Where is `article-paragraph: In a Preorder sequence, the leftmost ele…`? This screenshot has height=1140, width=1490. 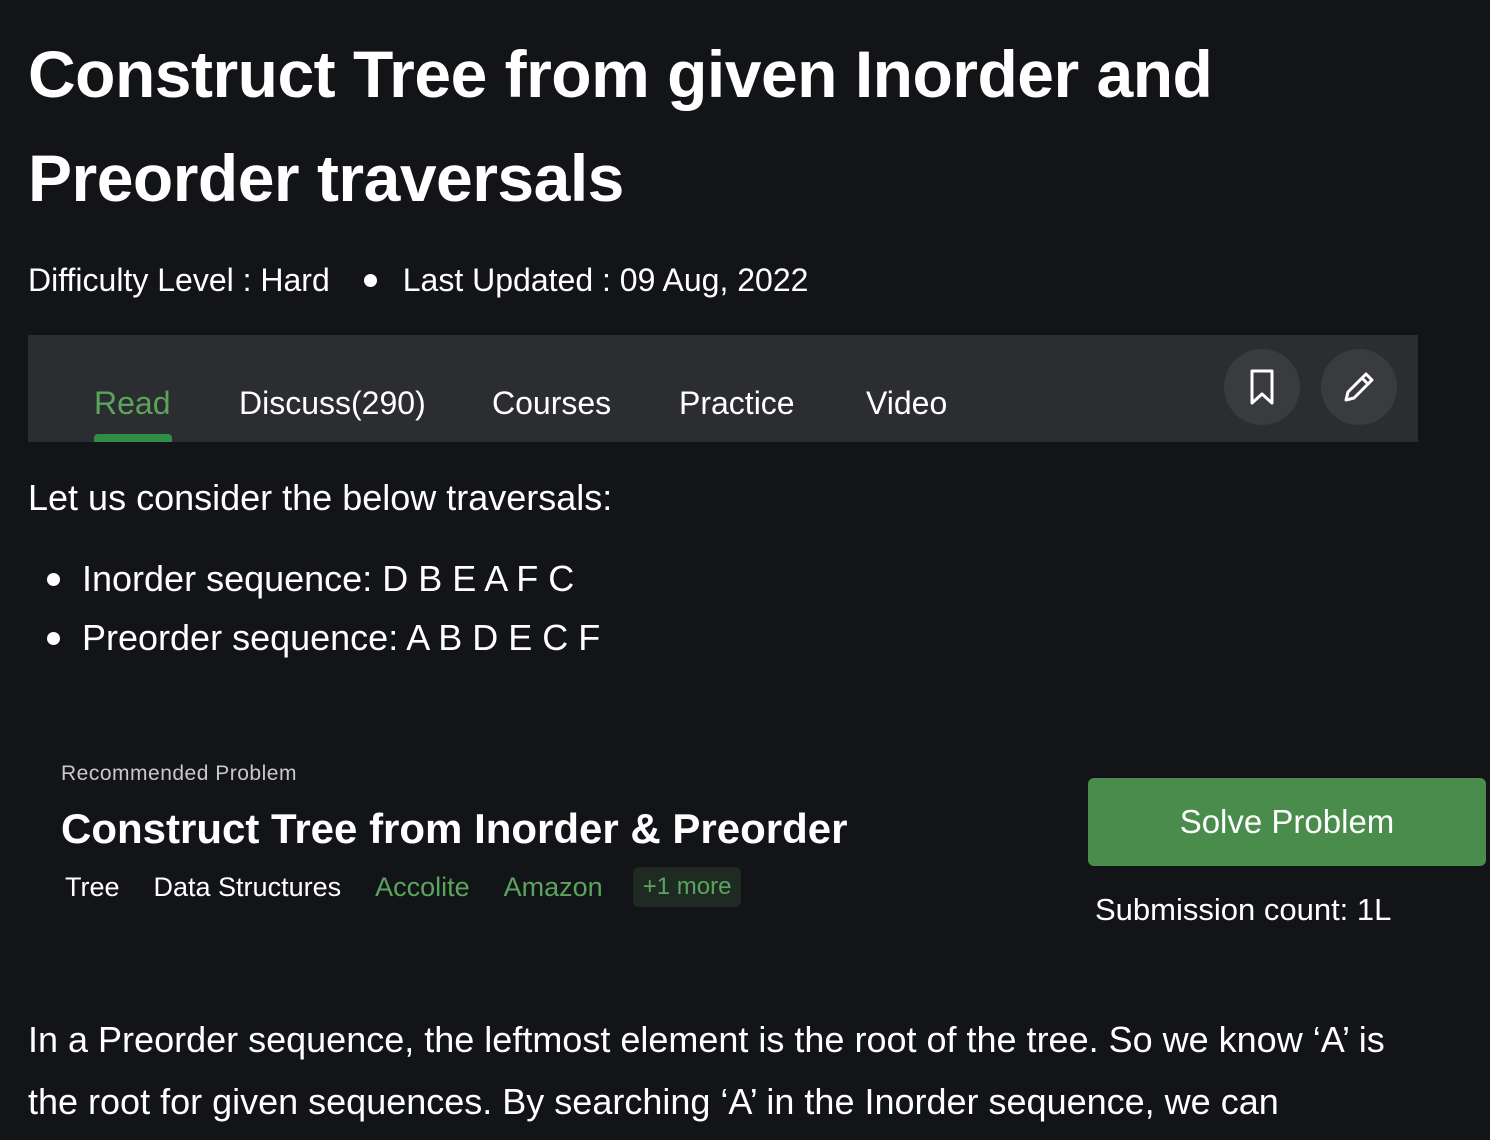 article-paragraph: In a Preorder sequence, the leftmost ele… is located at coordinates (706, 1070).